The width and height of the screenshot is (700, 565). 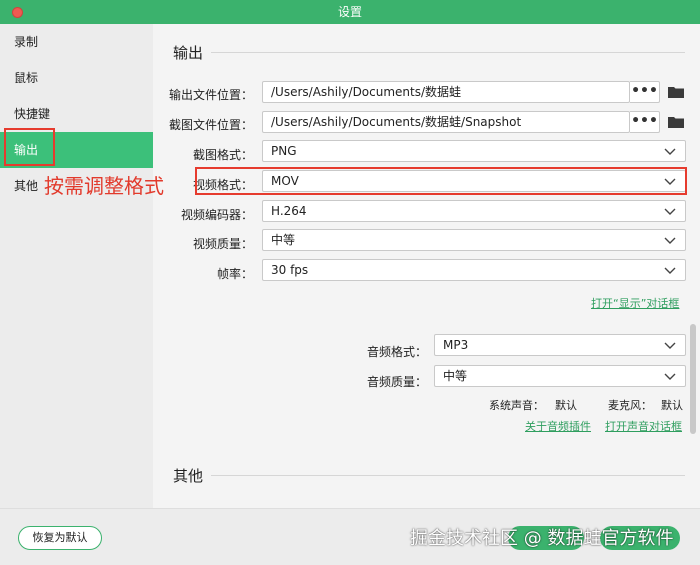 What do you see at coordinates (441, 181) in the screenshot?
I see `highlight-box-video-format` at bounding box center [441, 181].